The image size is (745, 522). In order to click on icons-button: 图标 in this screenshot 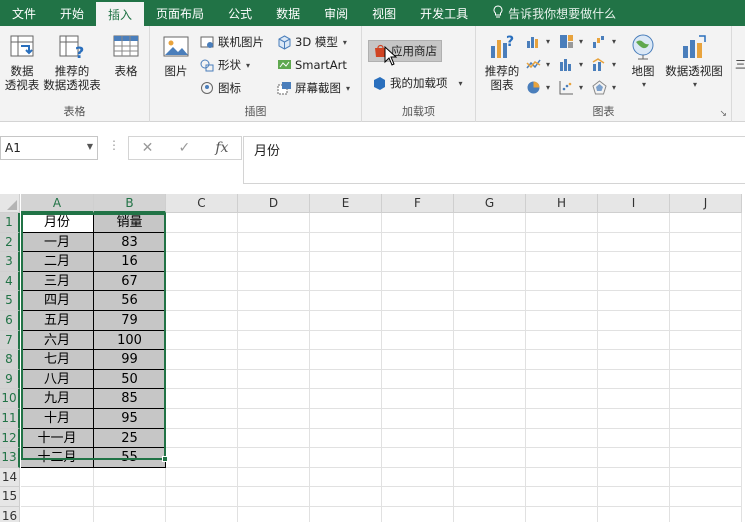, I will do `click(220, 88)`.